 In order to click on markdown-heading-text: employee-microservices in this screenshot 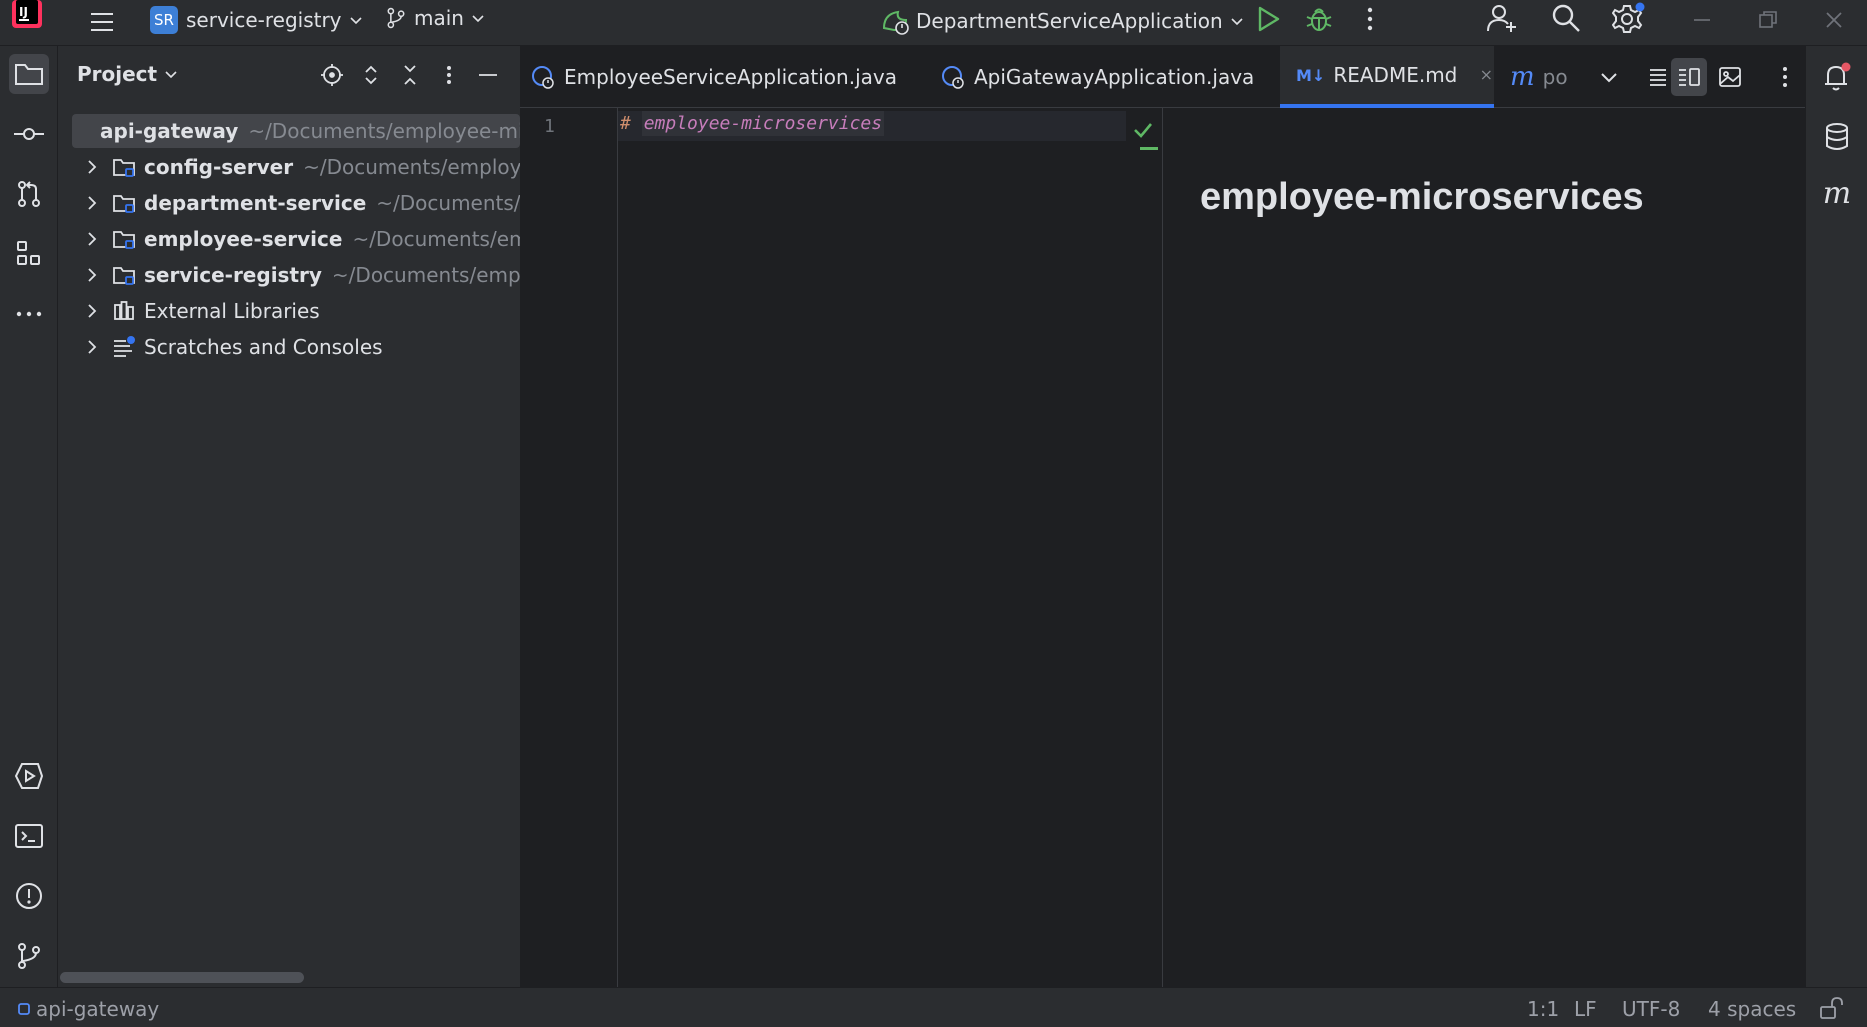, I will do `click(763, 123)`.